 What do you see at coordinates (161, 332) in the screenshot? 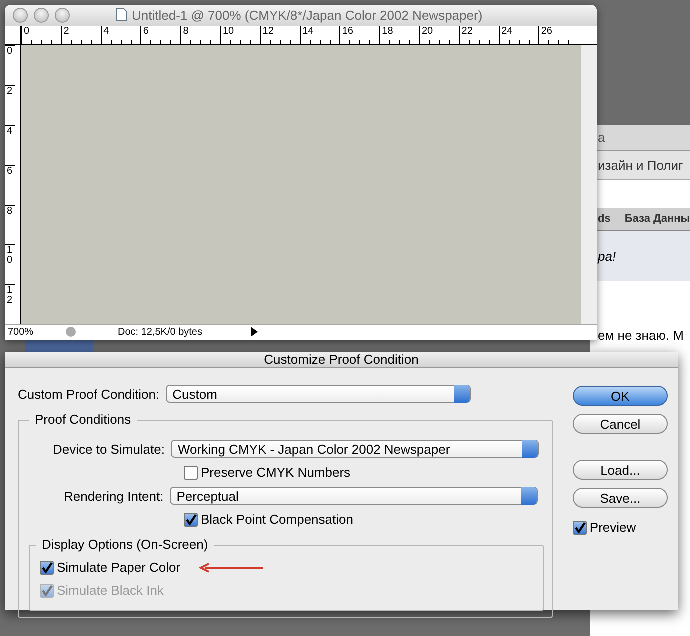
I see `status-text: Doc: 12,5K/0 bytes` at bounding box center [161, 332].